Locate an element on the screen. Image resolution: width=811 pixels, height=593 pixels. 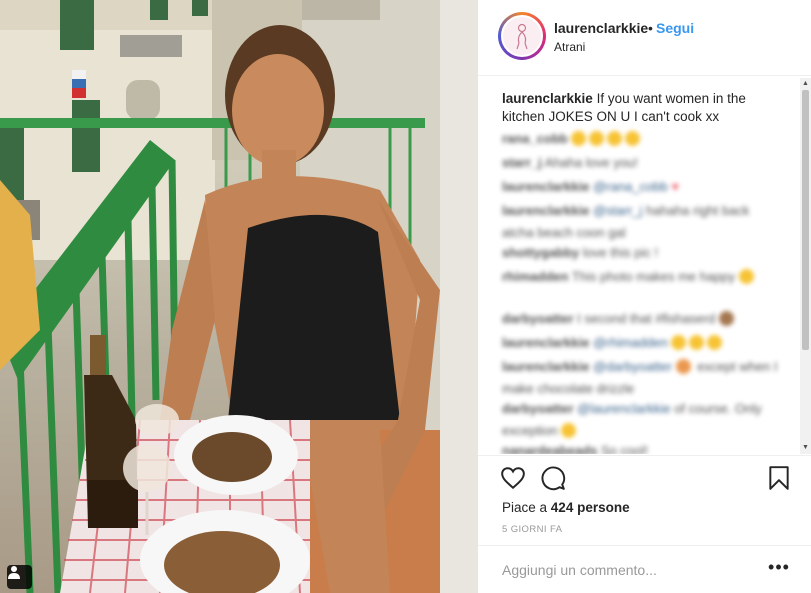
comment-item: rana_cobb is located at coordinates (640, 139).